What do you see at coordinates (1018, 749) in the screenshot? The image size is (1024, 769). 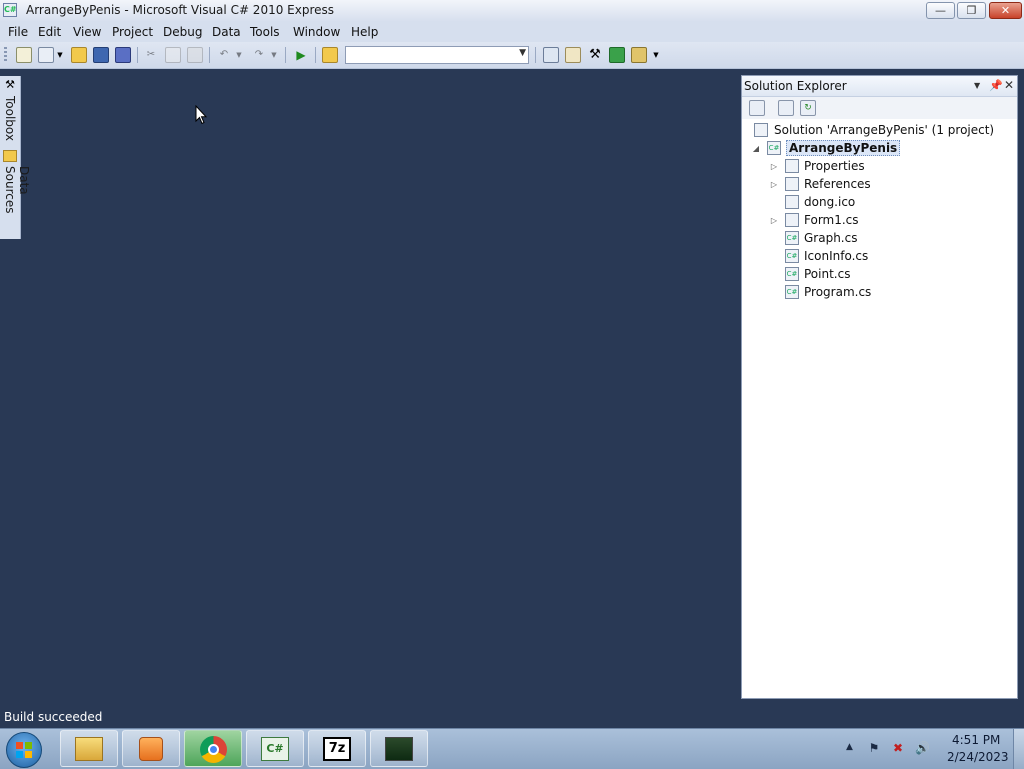 I see `show-desktop-button` at bounding box center [1018, 749].